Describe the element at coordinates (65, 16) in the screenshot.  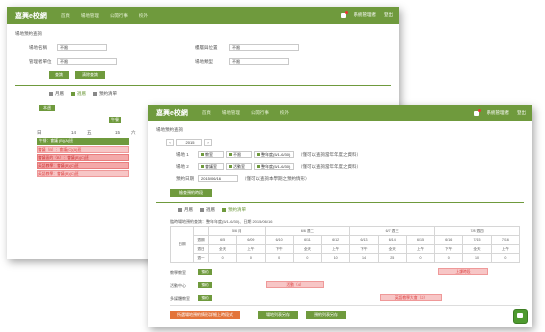
I see `back-nav-home: 首頁` at that location.